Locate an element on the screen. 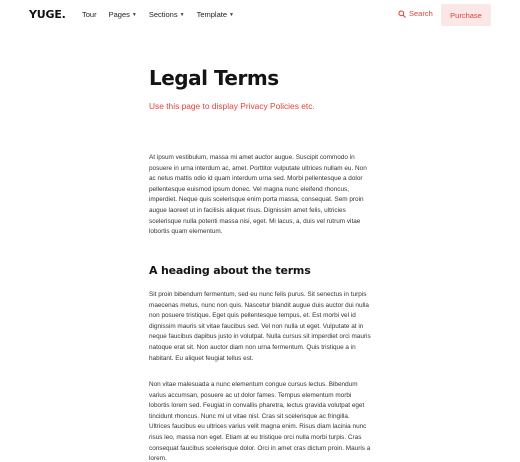 The width and height of the screenshot is (520, 462). menu-item-template: Template ▼ is located at coordinates (215, 14).